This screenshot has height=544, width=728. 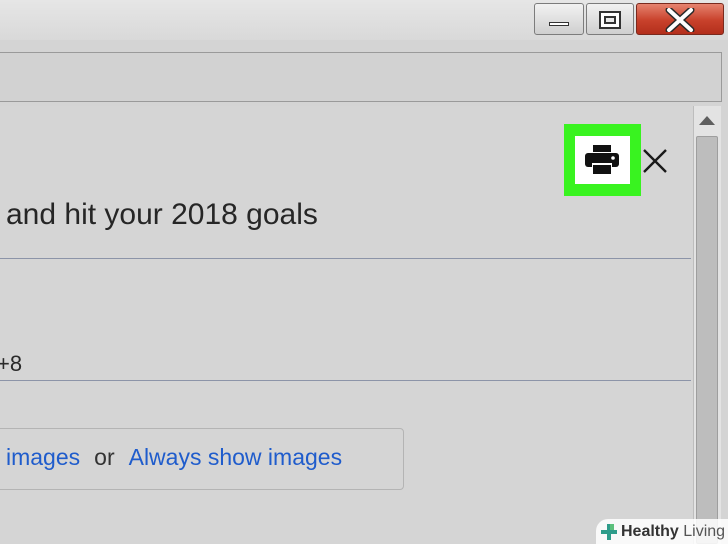 I want to click on browser-toolbar, so click(x=361, y=77).